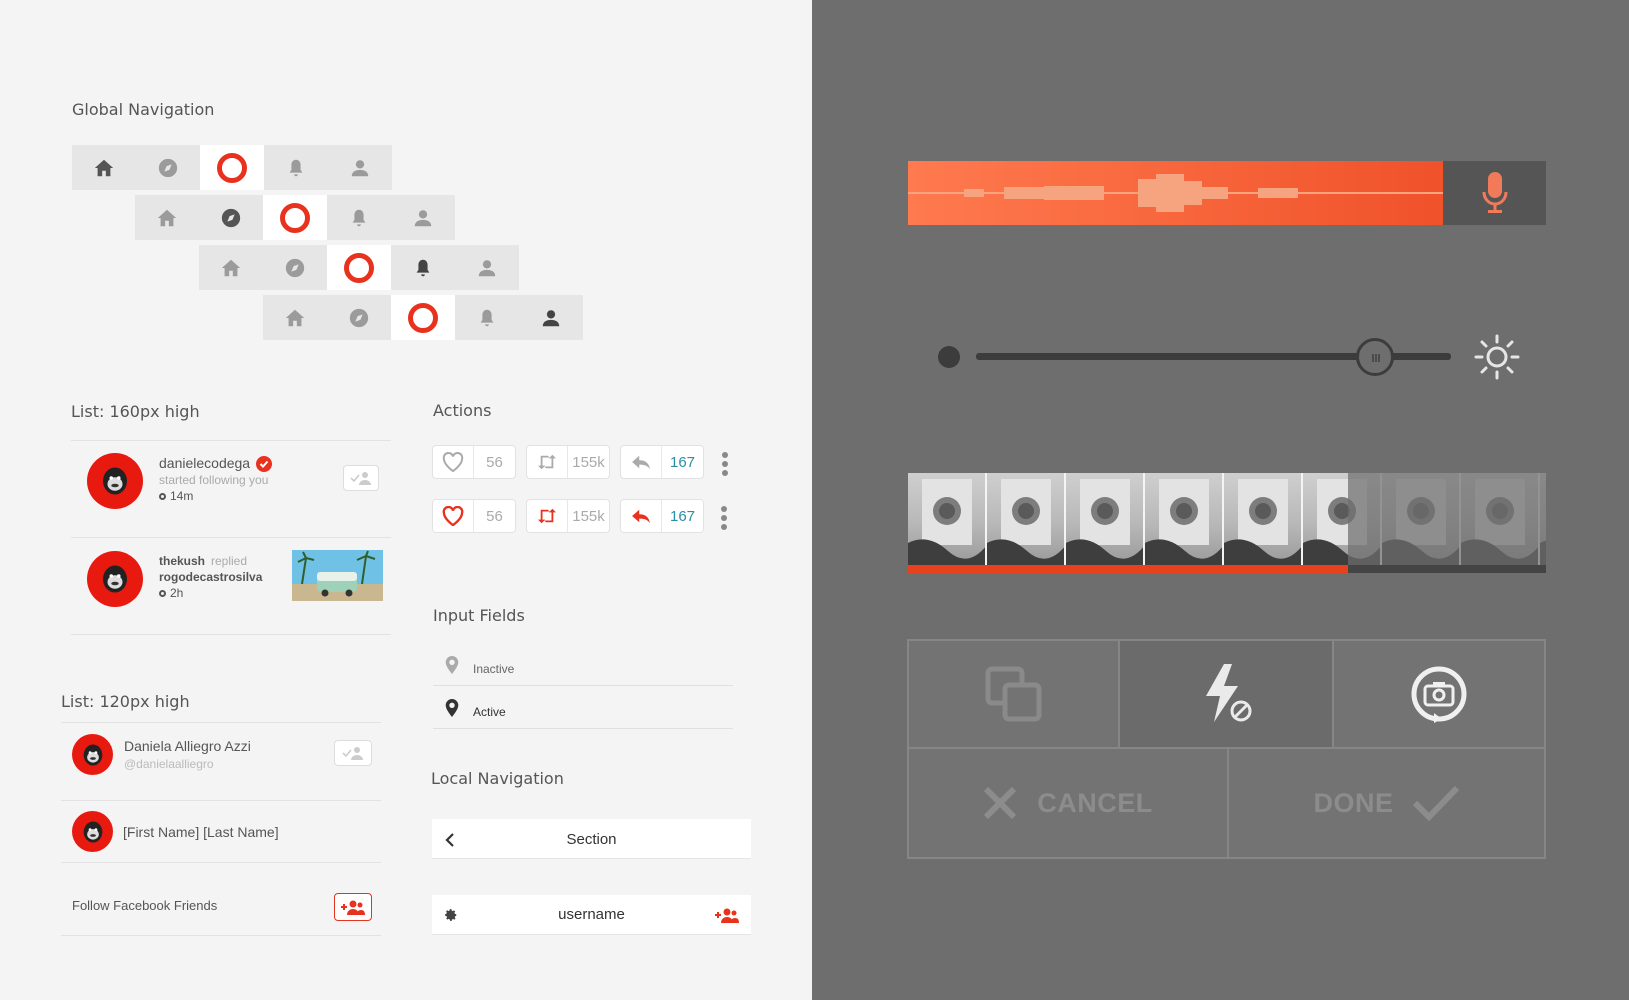  Describe the element at coordinates (1375, 357) in the screenshot. I see `brightness-slider-thumb` at that location.